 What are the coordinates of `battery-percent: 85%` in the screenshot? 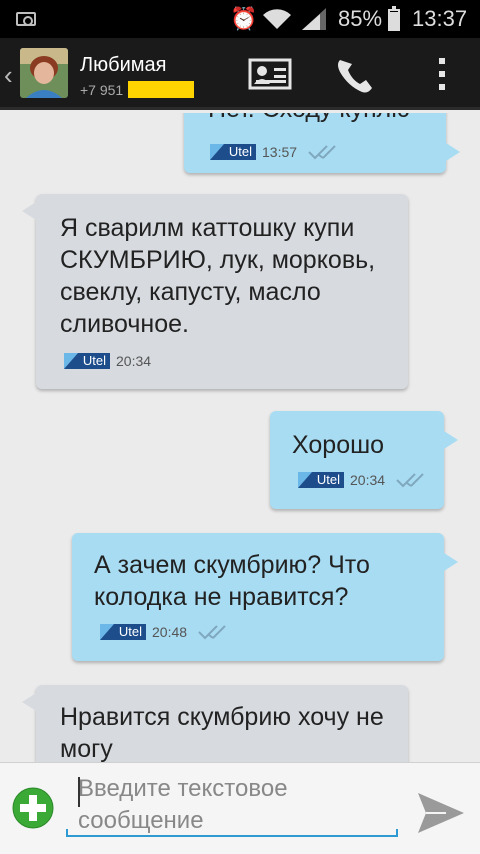 It's located at (360, 18).